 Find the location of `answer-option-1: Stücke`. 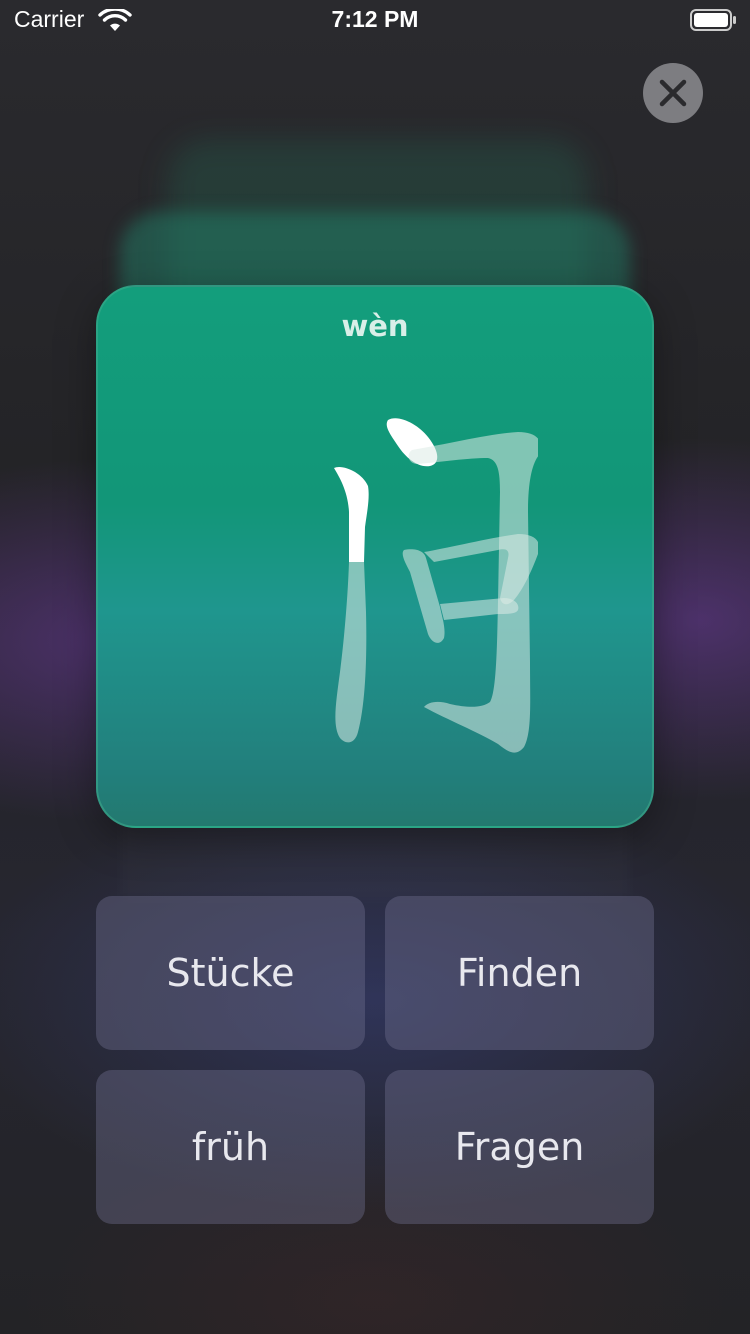

answer-option-1: Stücke is located at coordinates (230, 973).